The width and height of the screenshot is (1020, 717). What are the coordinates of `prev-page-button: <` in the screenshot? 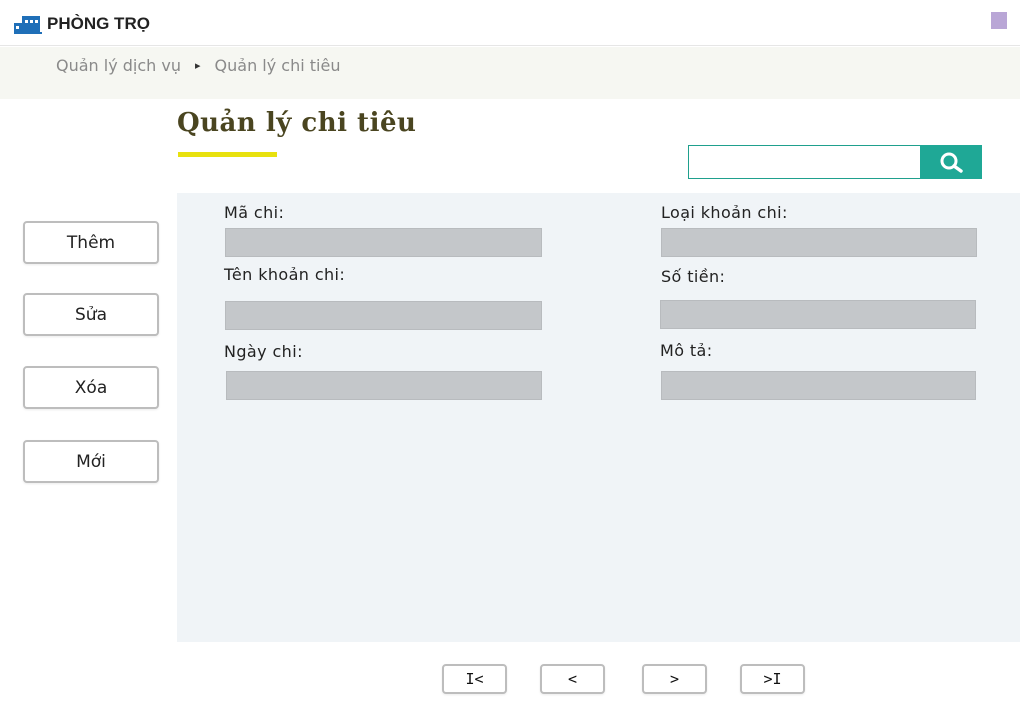 It's located at (572, 679).